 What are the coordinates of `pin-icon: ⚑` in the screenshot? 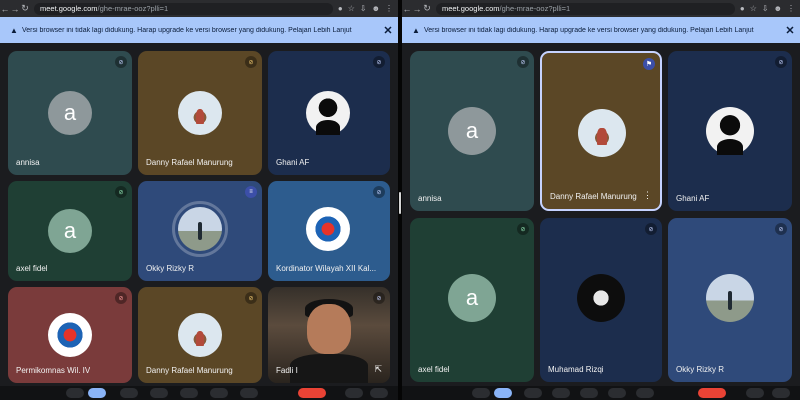 It's located at (649, 64).